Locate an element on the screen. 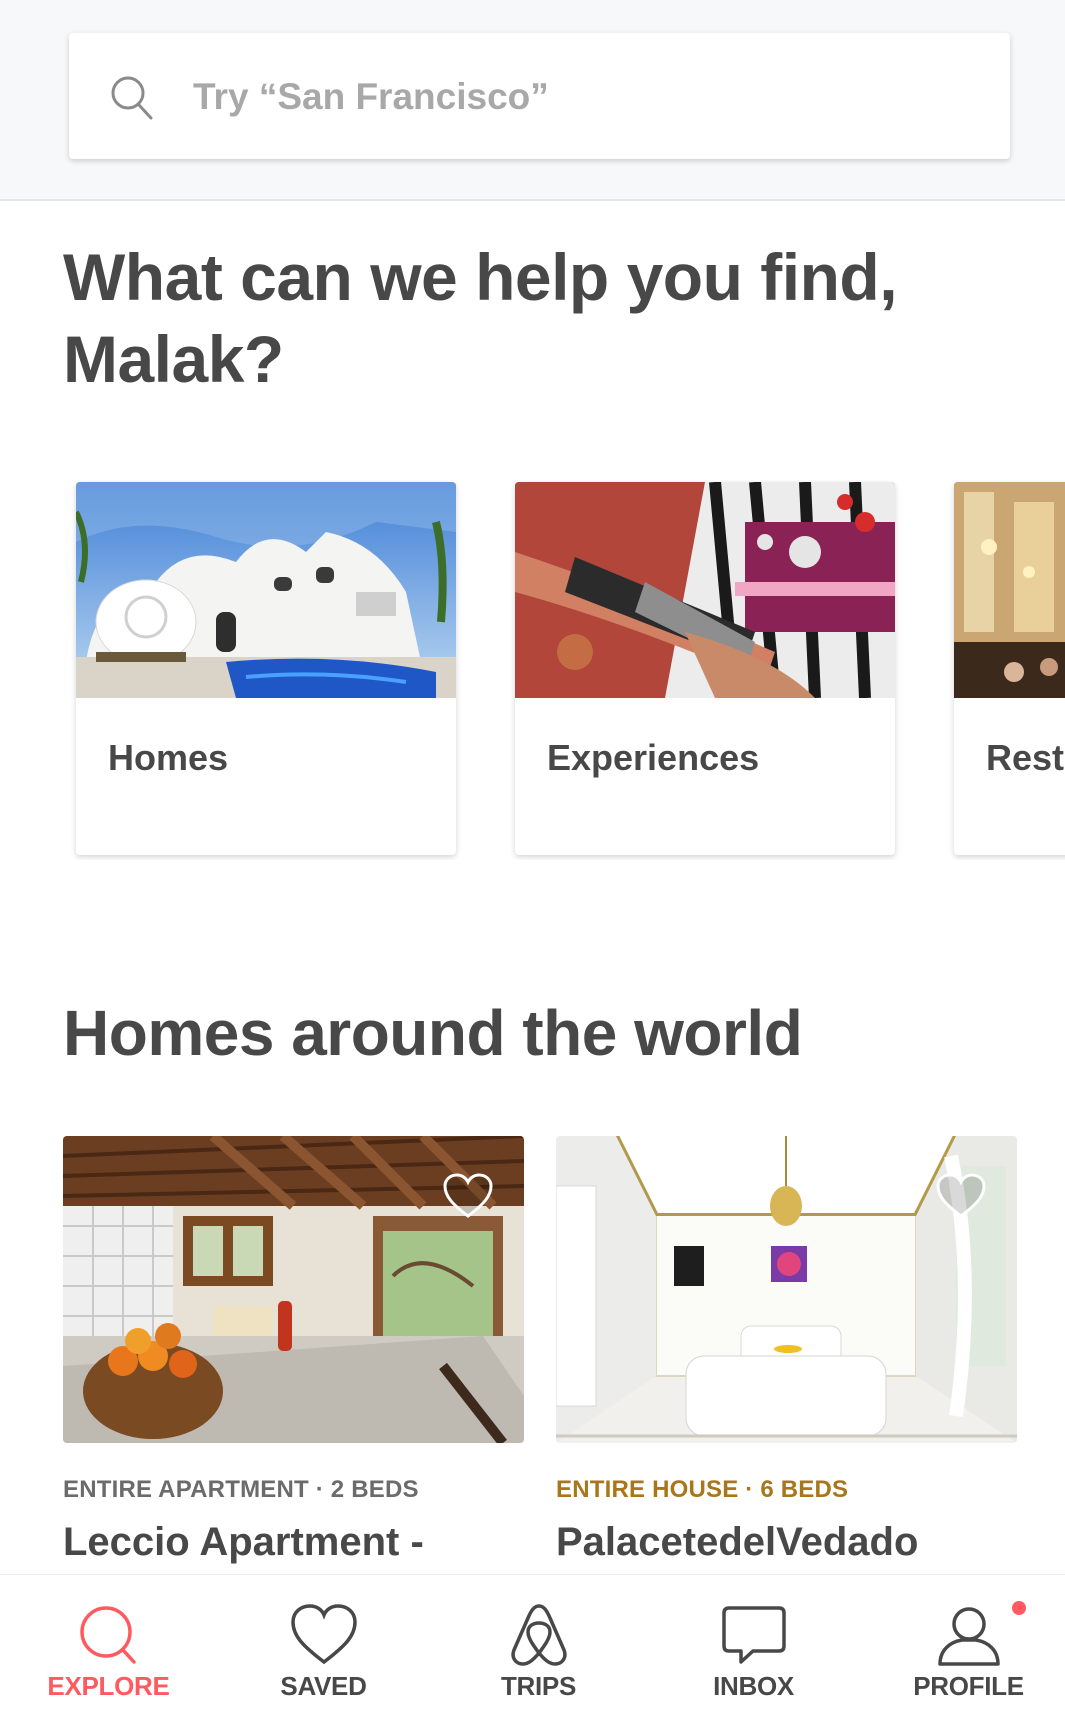  category-card-homes: Homes is located at coordinates (266, 668).